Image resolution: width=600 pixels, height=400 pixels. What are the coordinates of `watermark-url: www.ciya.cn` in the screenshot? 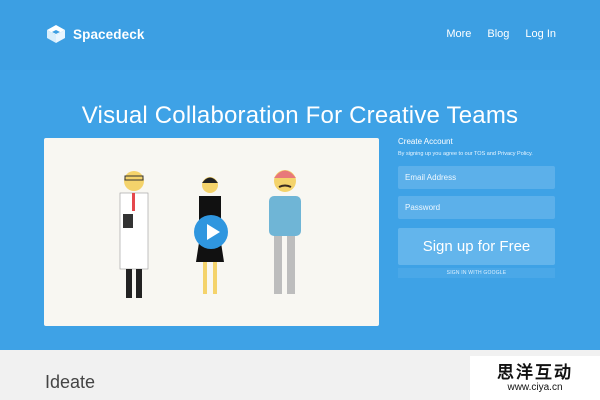 It's located at (535, 387).